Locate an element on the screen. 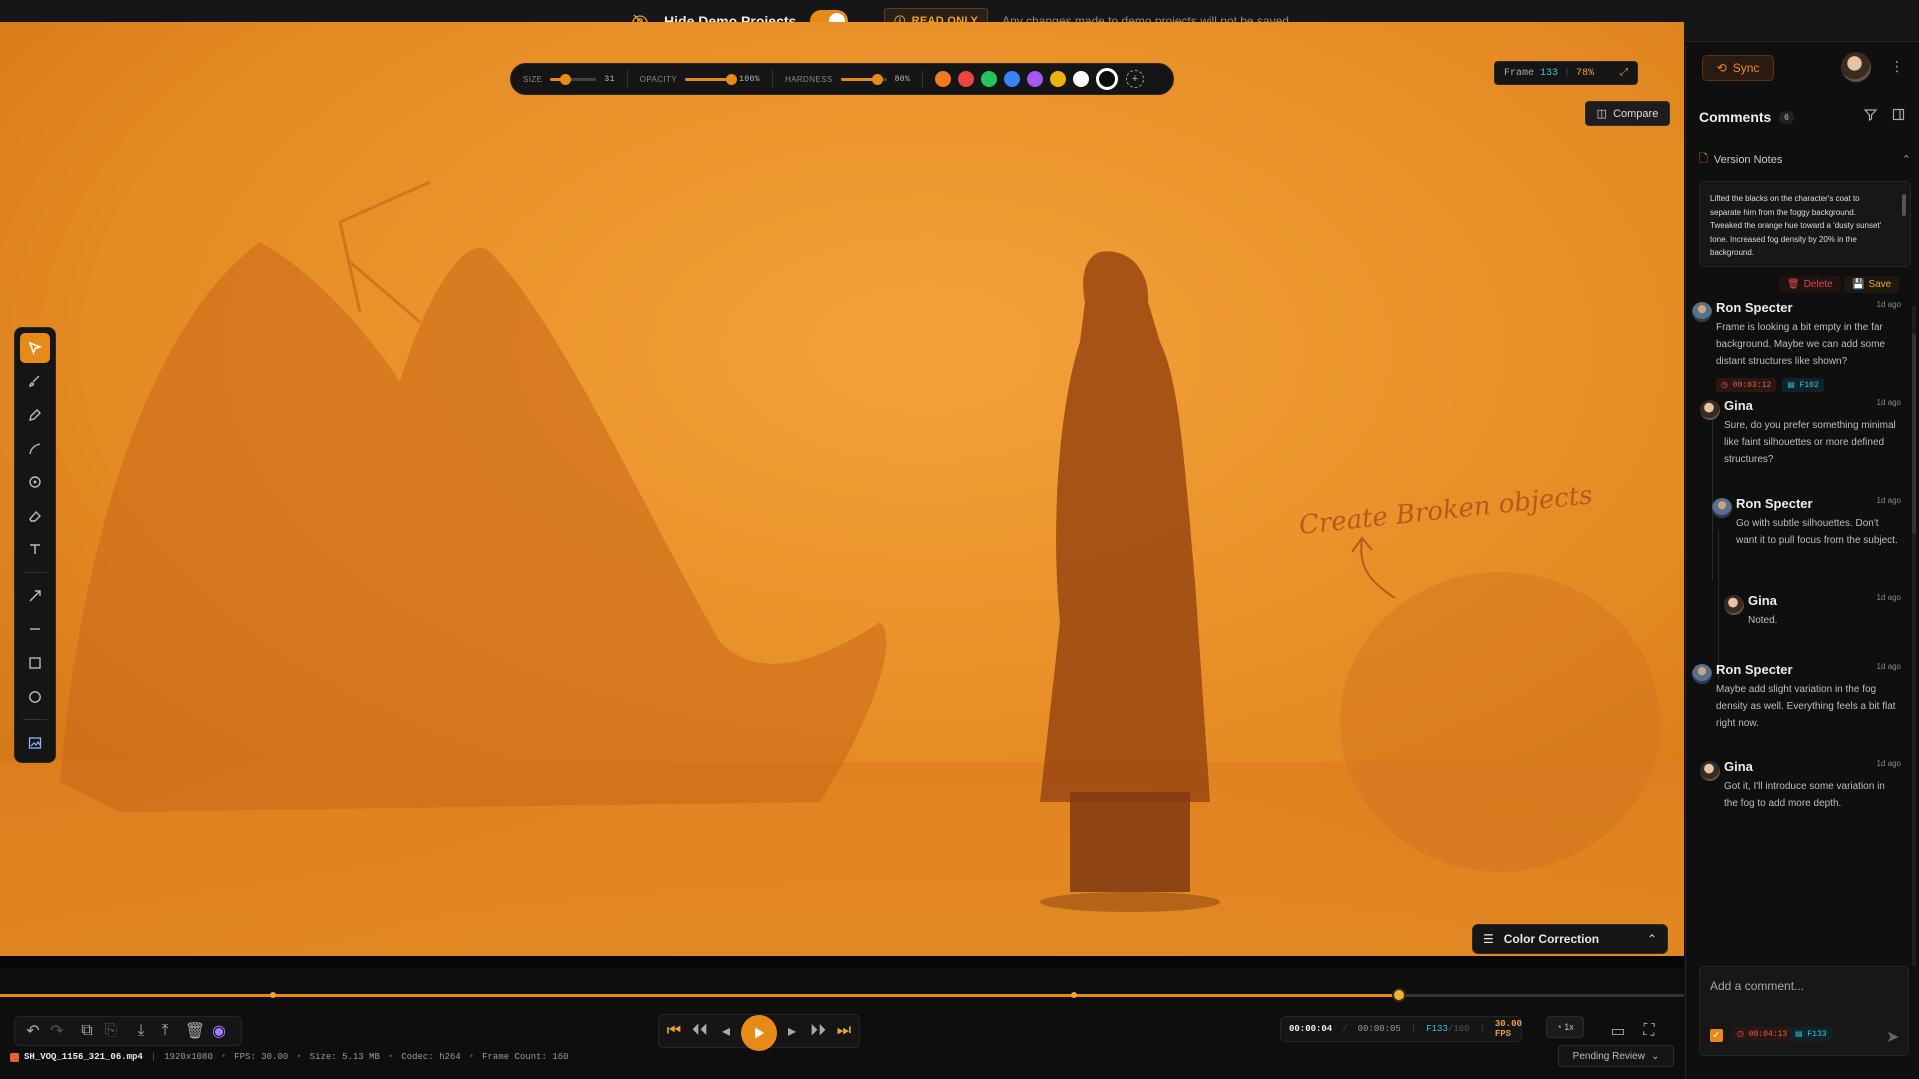 The width and height of the screenshot is (1919, 1079). timestamp-tag: ◷ 00:04:13 is located at coordinates (1762, 1034).